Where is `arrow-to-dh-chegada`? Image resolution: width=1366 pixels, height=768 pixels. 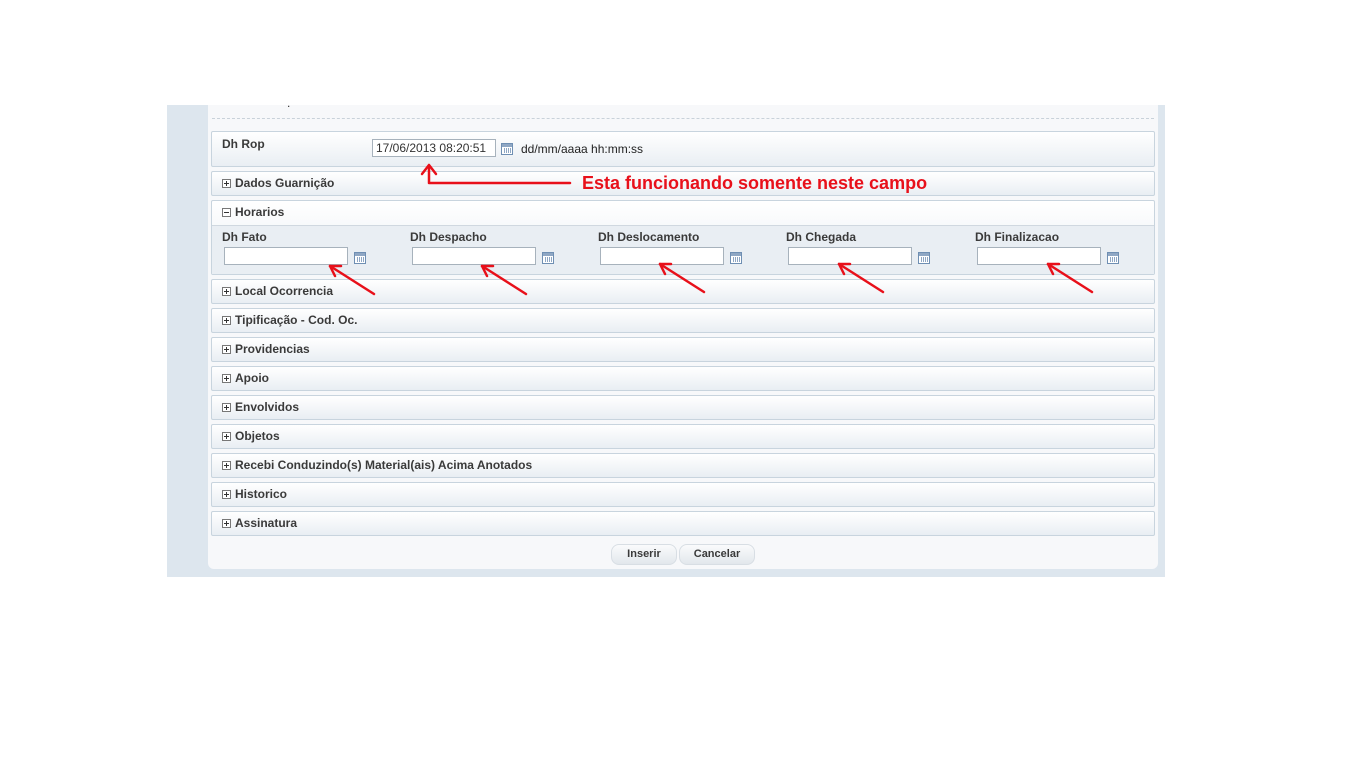
arrow-to-dh-chegada is located at coordinates (861, 278).